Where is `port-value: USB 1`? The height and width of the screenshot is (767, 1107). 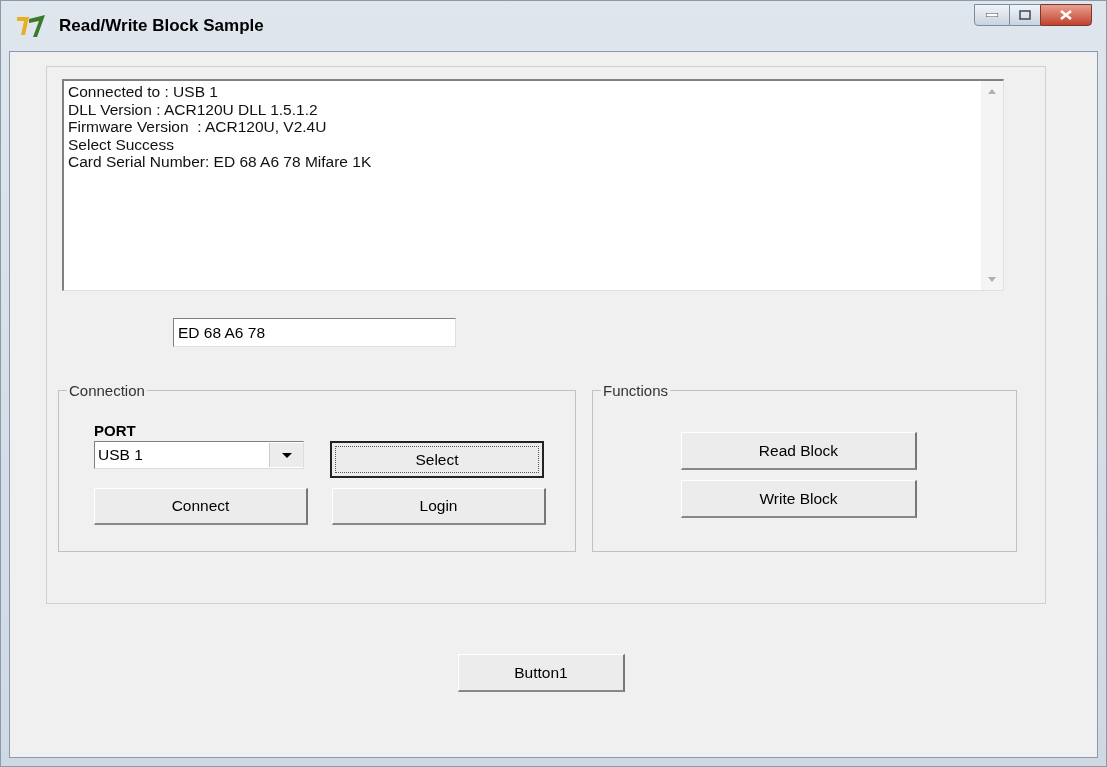 port-value: USB 1 is located at coordinates (120, 455).